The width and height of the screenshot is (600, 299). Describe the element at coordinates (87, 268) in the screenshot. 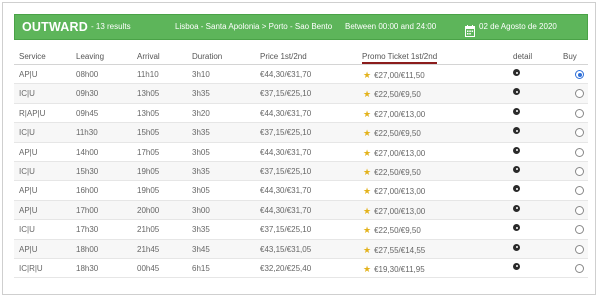

I see `leaving-cell: 18h30` at that location.